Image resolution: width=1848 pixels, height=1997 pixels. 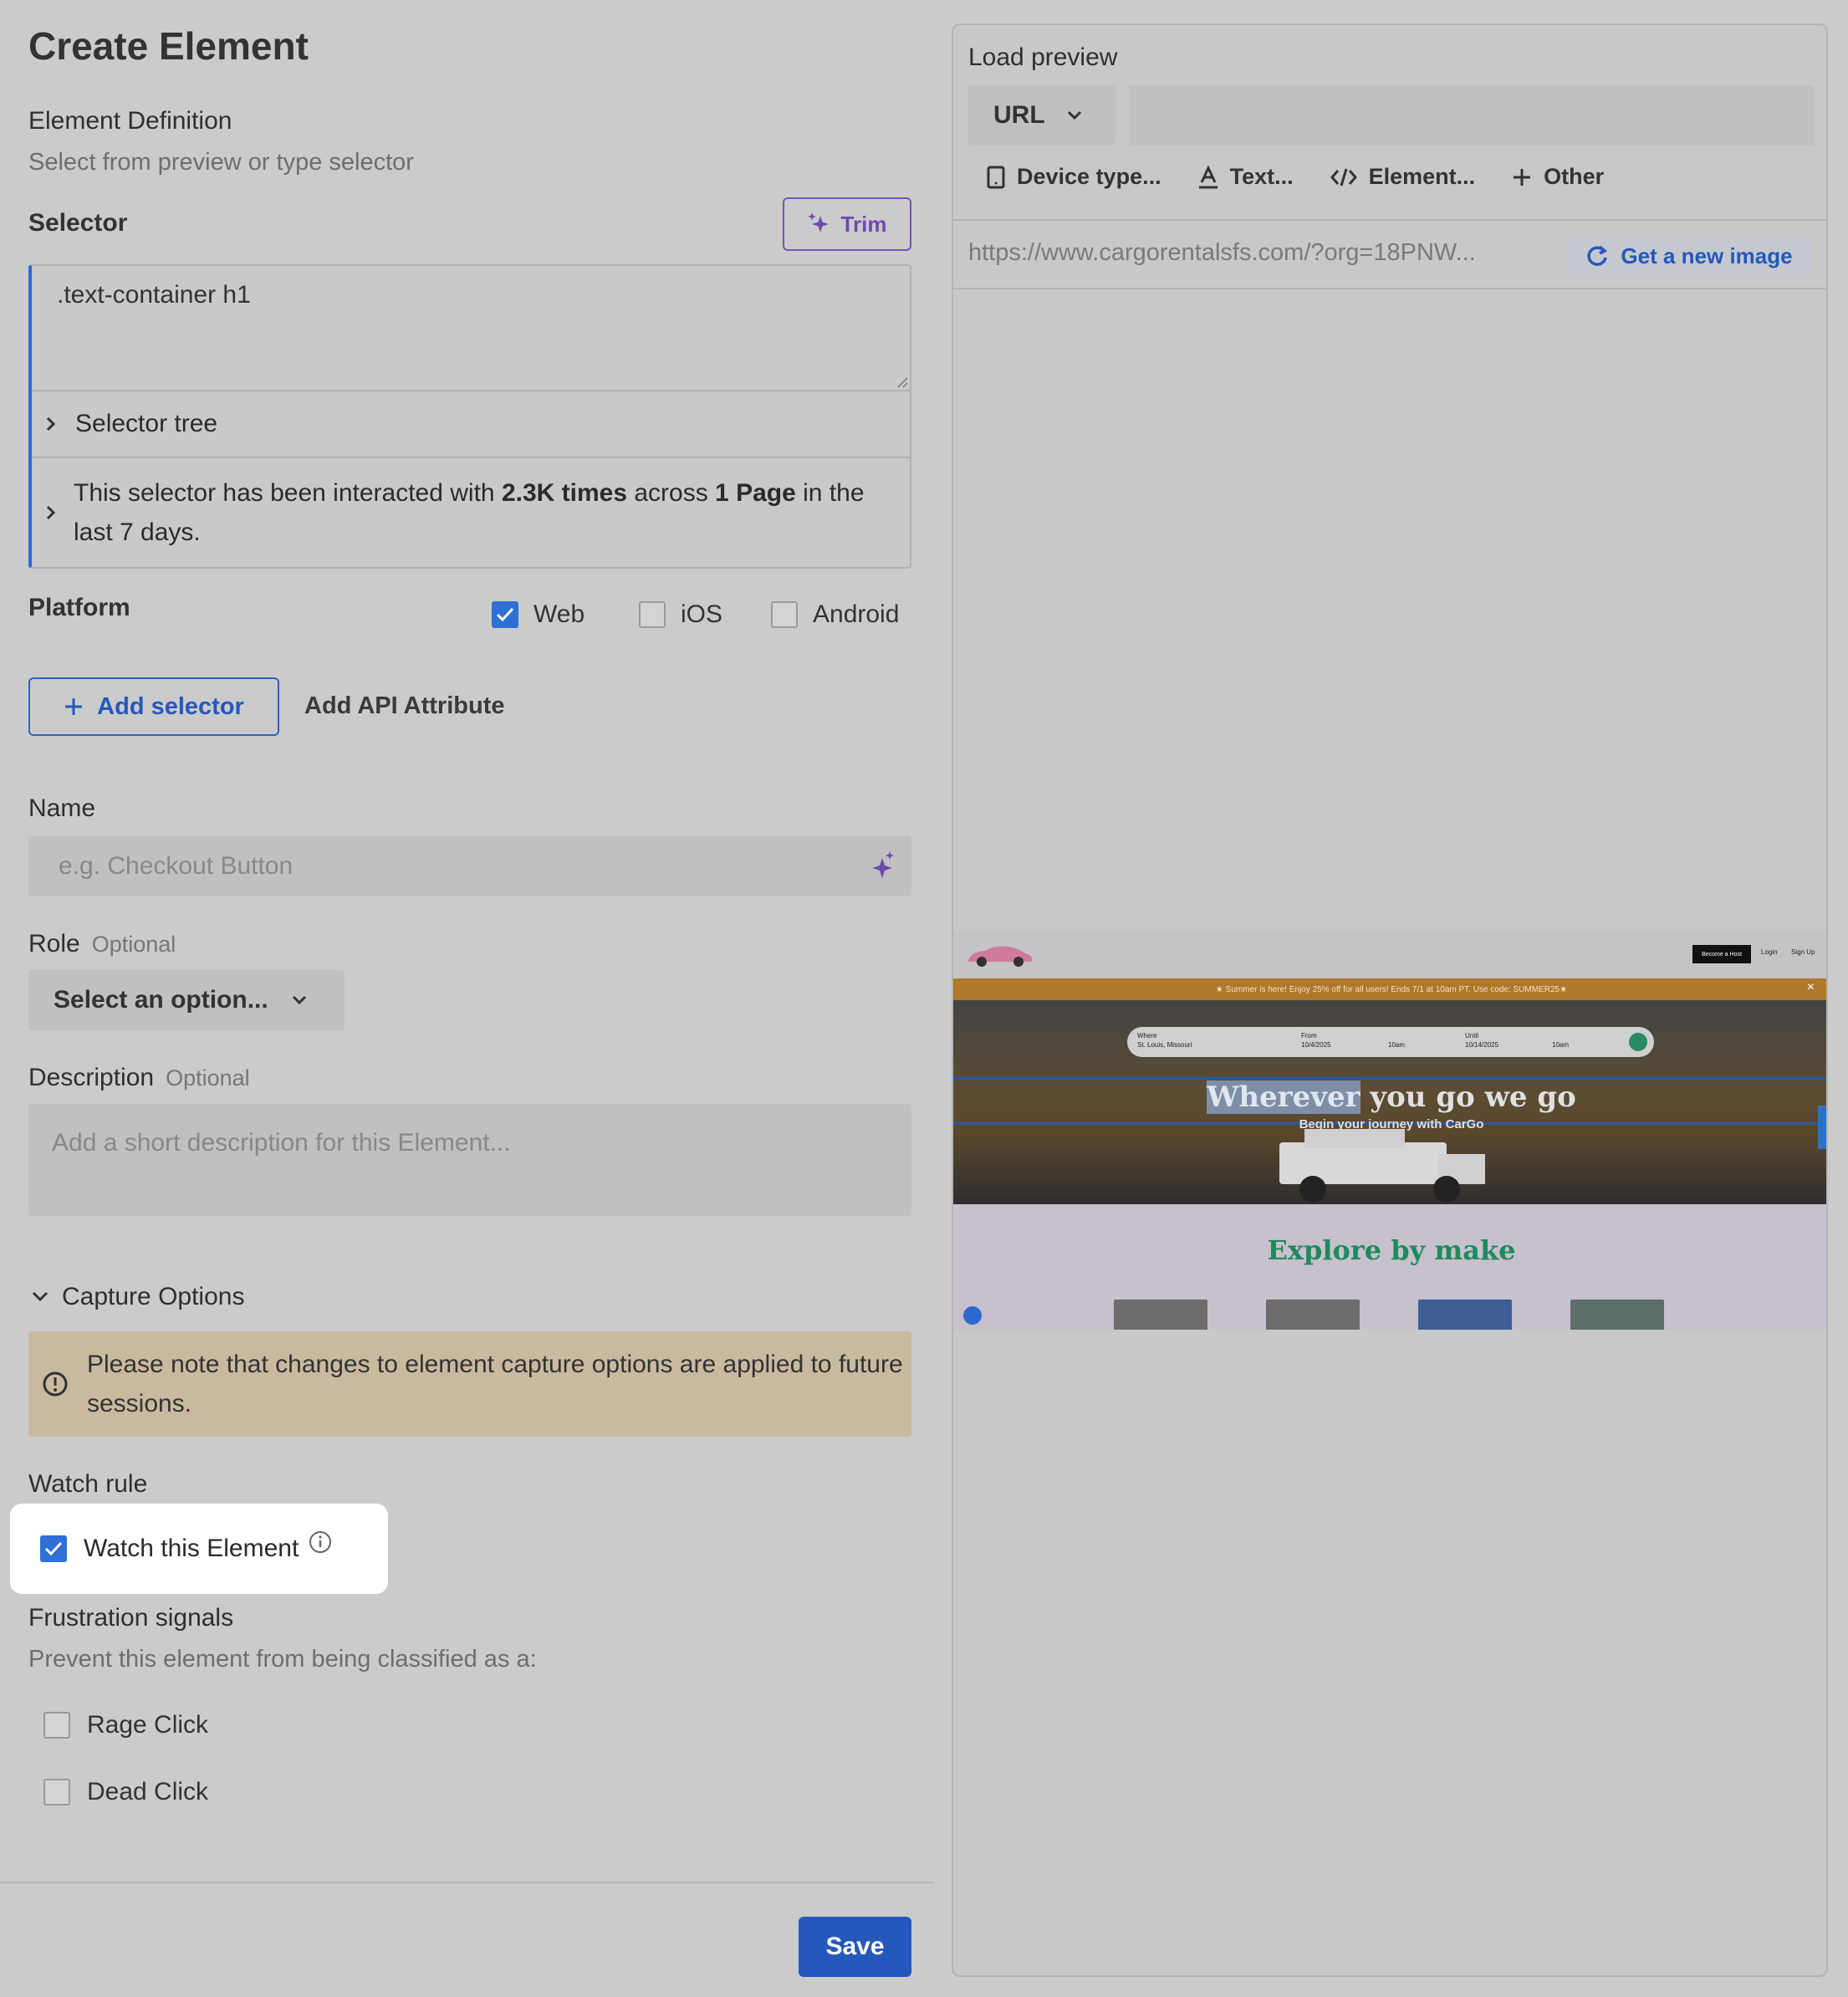 I want to click on close-icon: ×, so click(x=1811, y=987).